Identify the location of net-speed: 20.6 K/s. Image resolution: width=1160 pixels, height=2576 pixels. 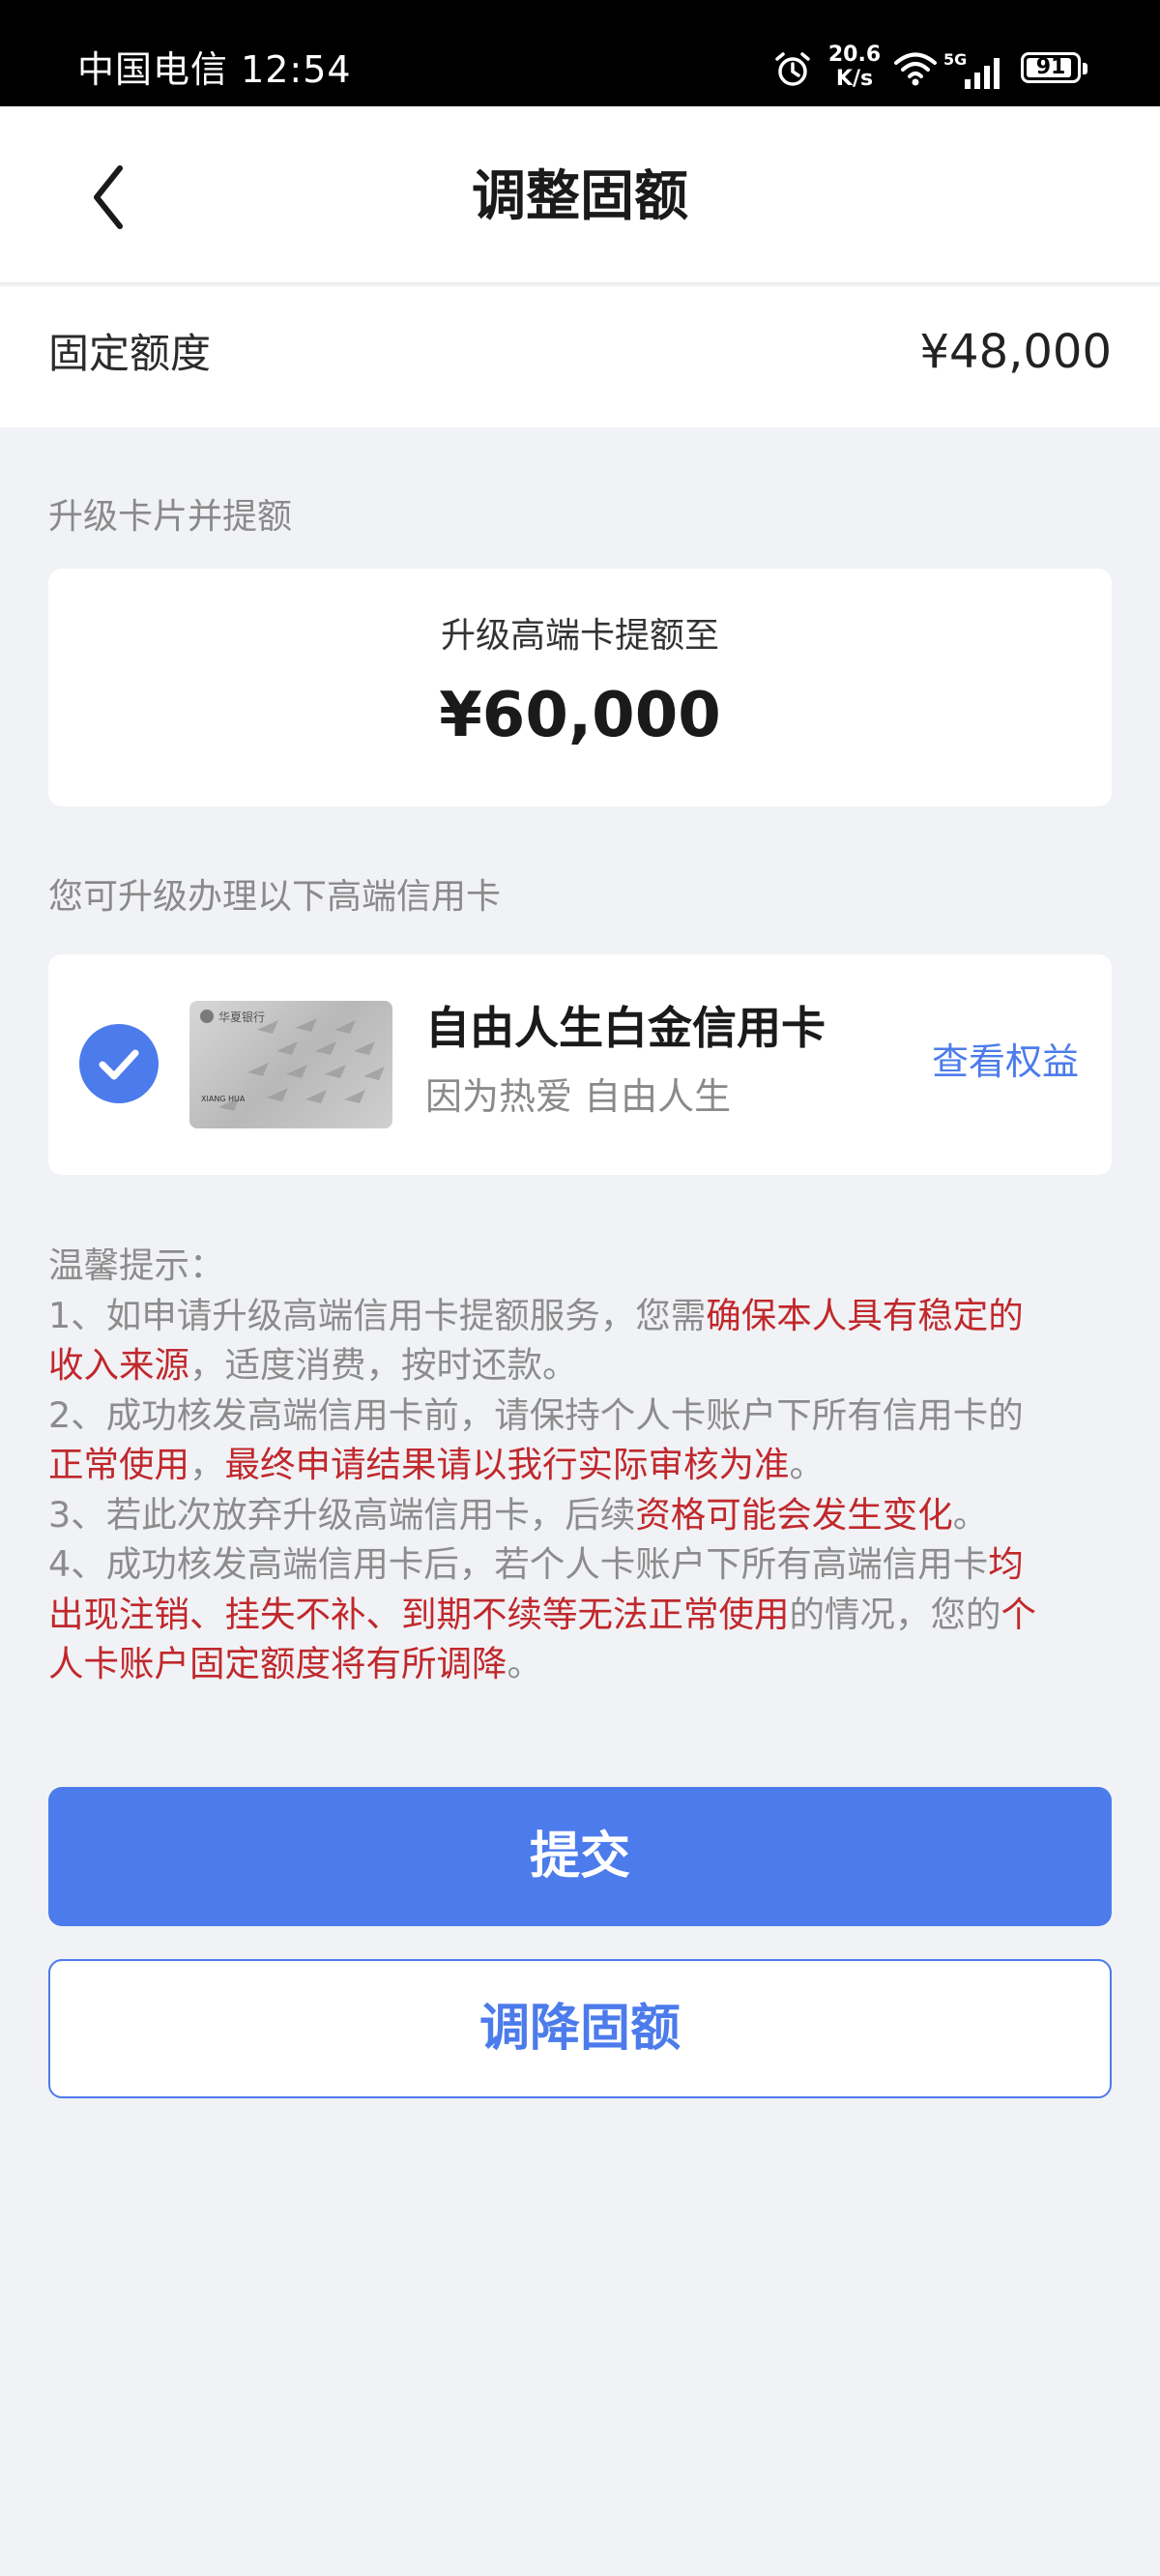
(855, 67).